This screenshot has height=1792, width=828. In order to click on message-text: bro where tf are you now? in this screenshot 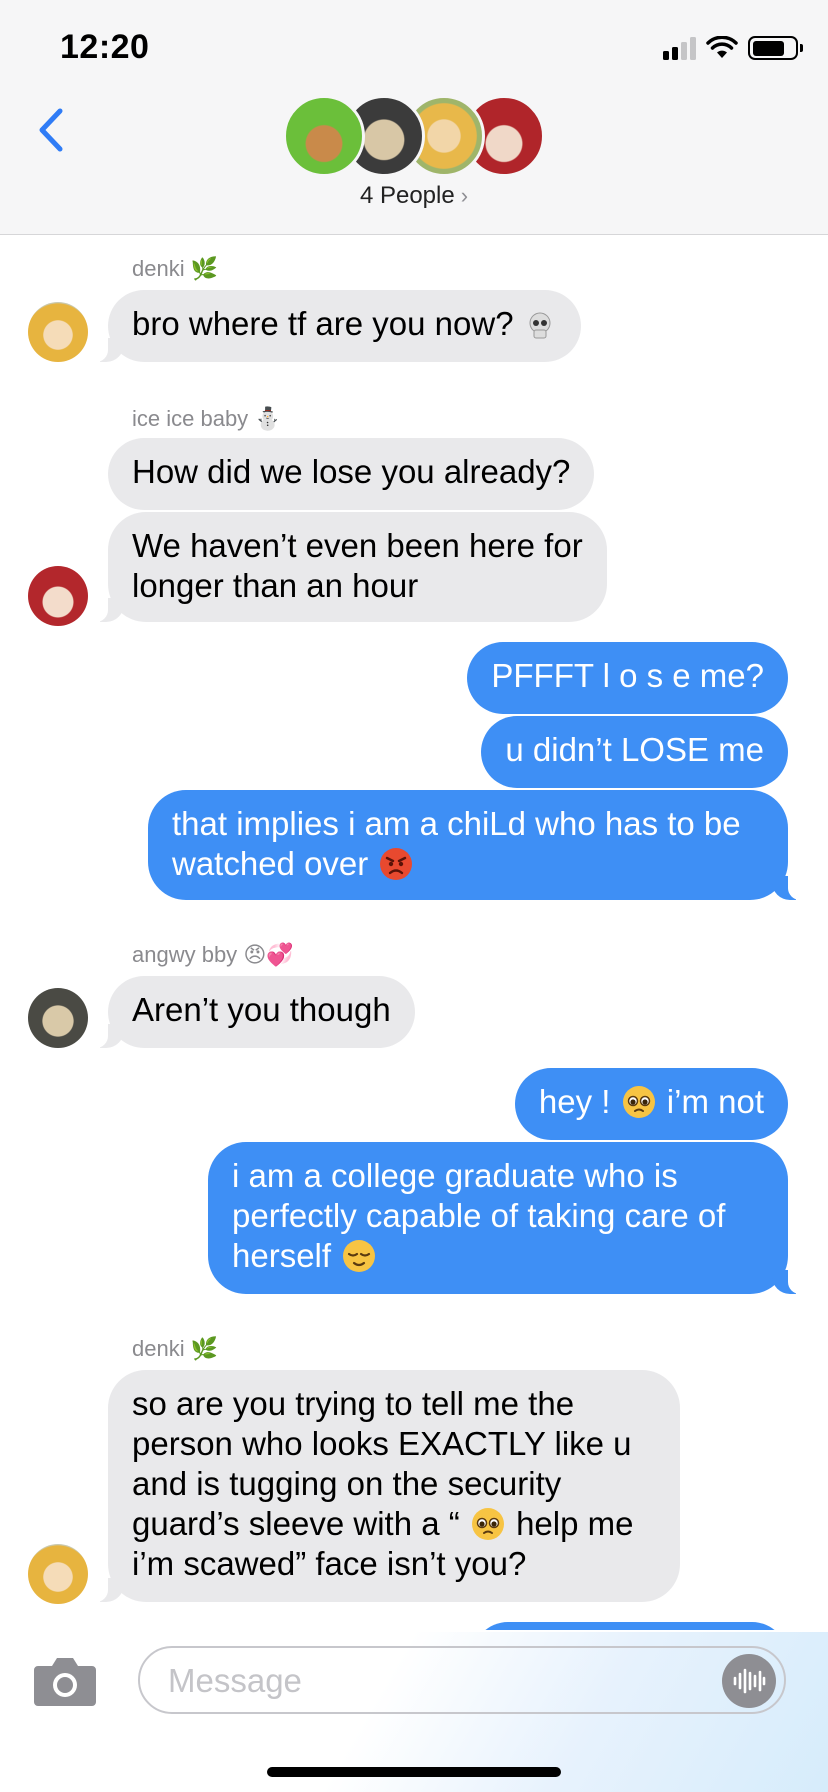, I will do `click(323, 323)`.